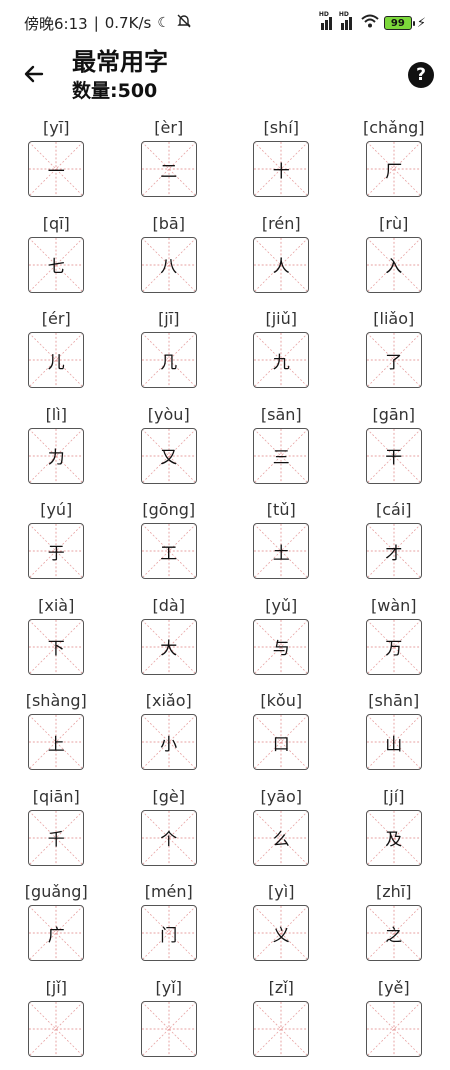  I want to click on character-card: [mén]门, so click(169, 927).